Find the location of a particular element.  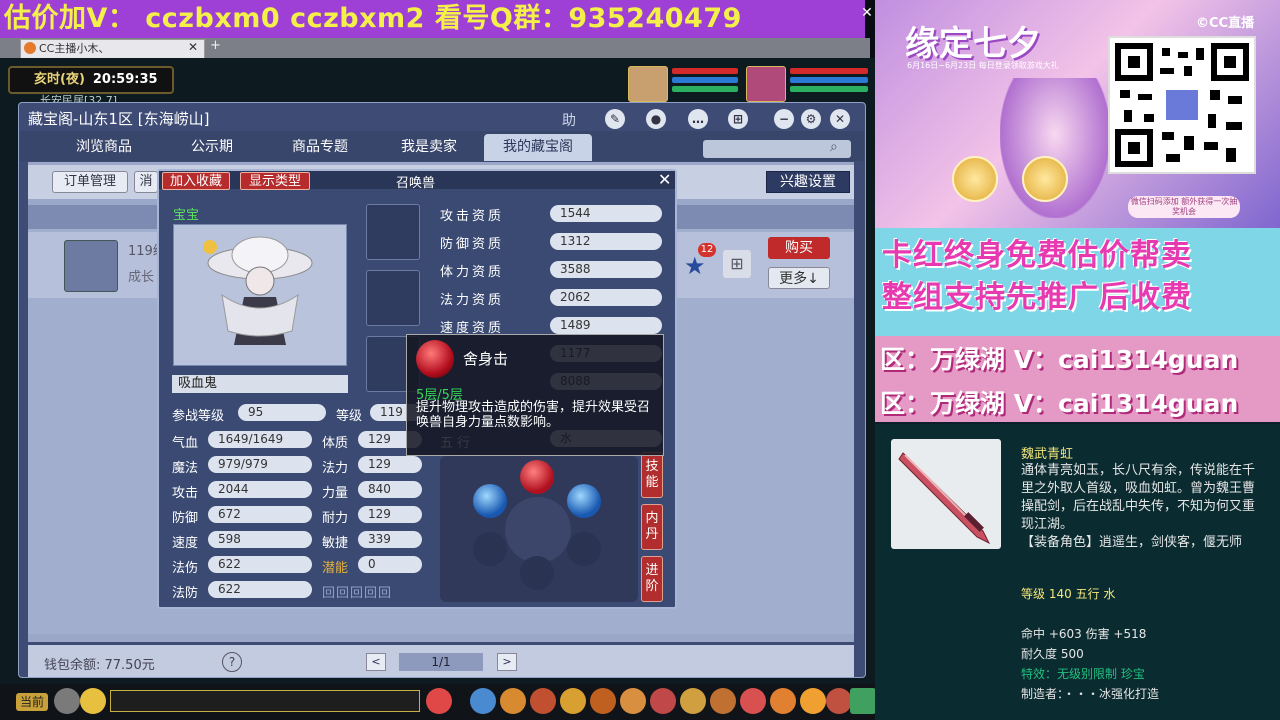

emoji-icon is located at coordinates (93, 701).